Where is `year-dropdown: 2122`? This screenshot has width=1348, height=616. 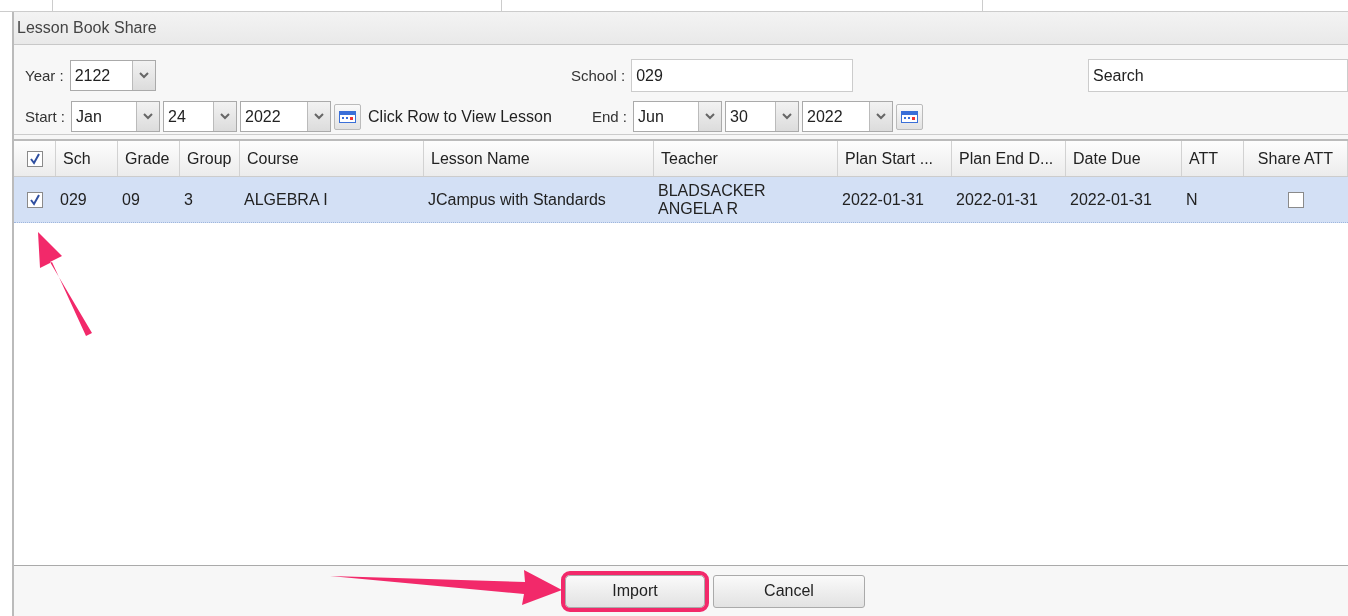 year-dropdown: 2122 is located at coordinates (112, 75).